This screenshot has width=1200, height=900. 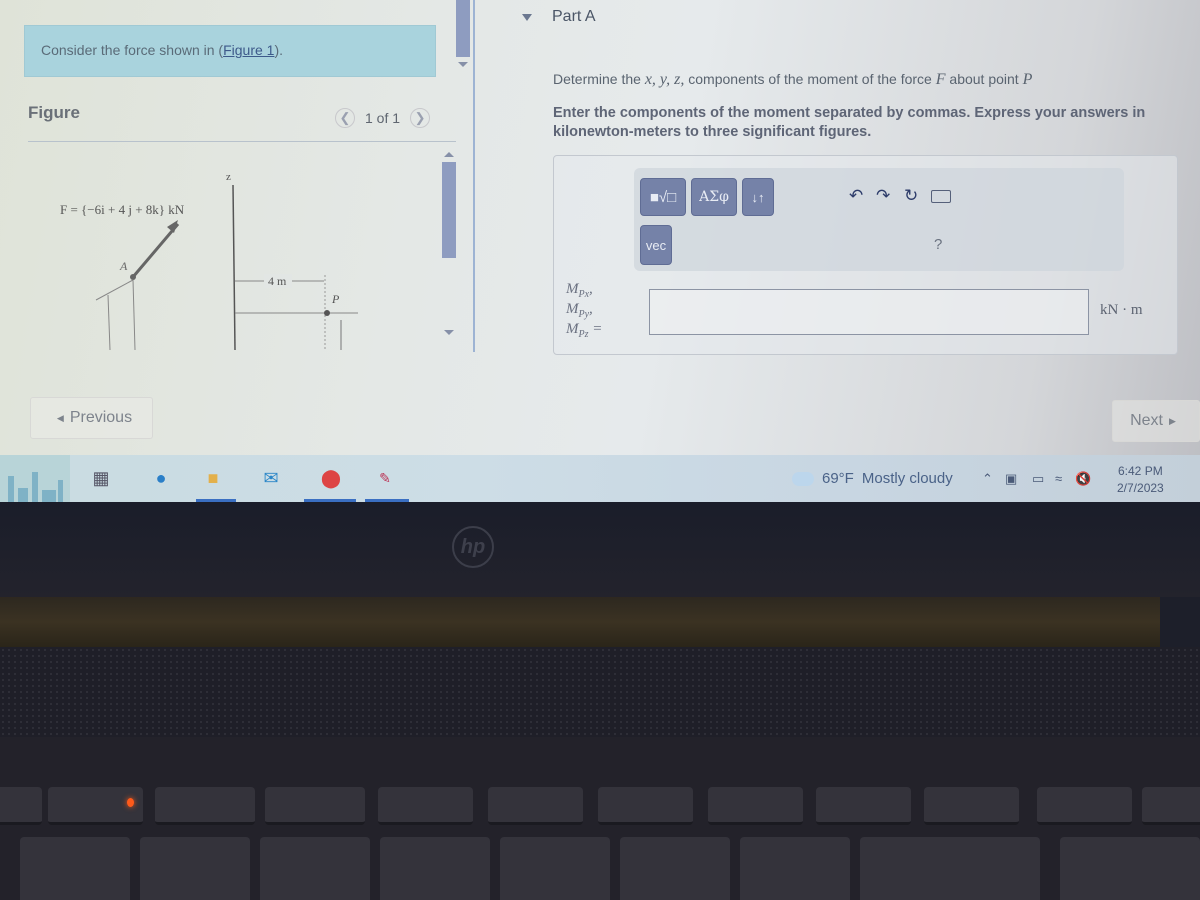 I want to click on edge-browser-icon: ●, so click(x=161, y=478).